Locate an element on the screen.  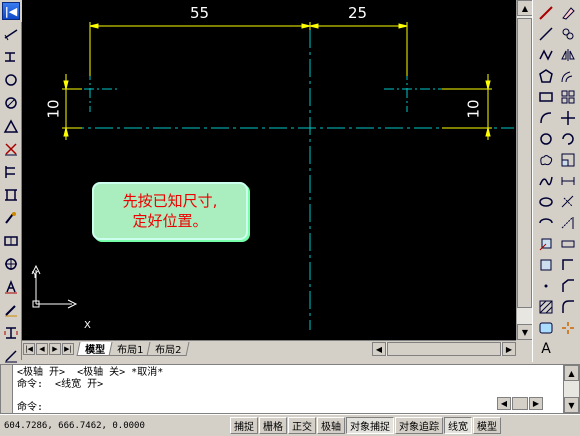
join-icon is located at coordinates (568, 265).